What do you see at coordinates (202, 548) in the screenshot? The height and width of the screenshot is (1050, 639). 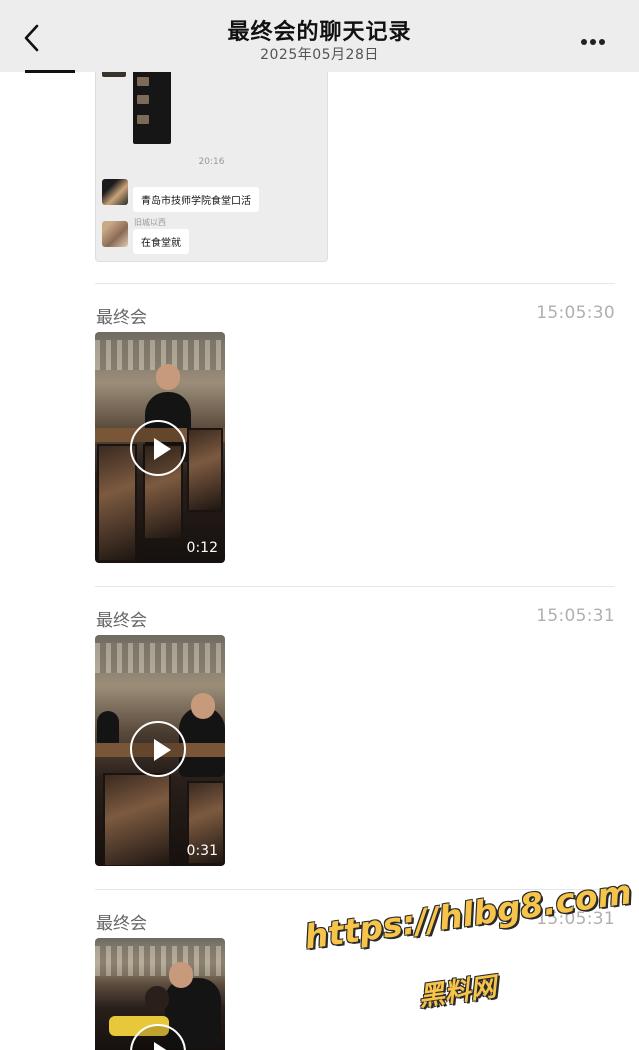 I see `video-duration: 0:12` at bounding box center [202, 548].